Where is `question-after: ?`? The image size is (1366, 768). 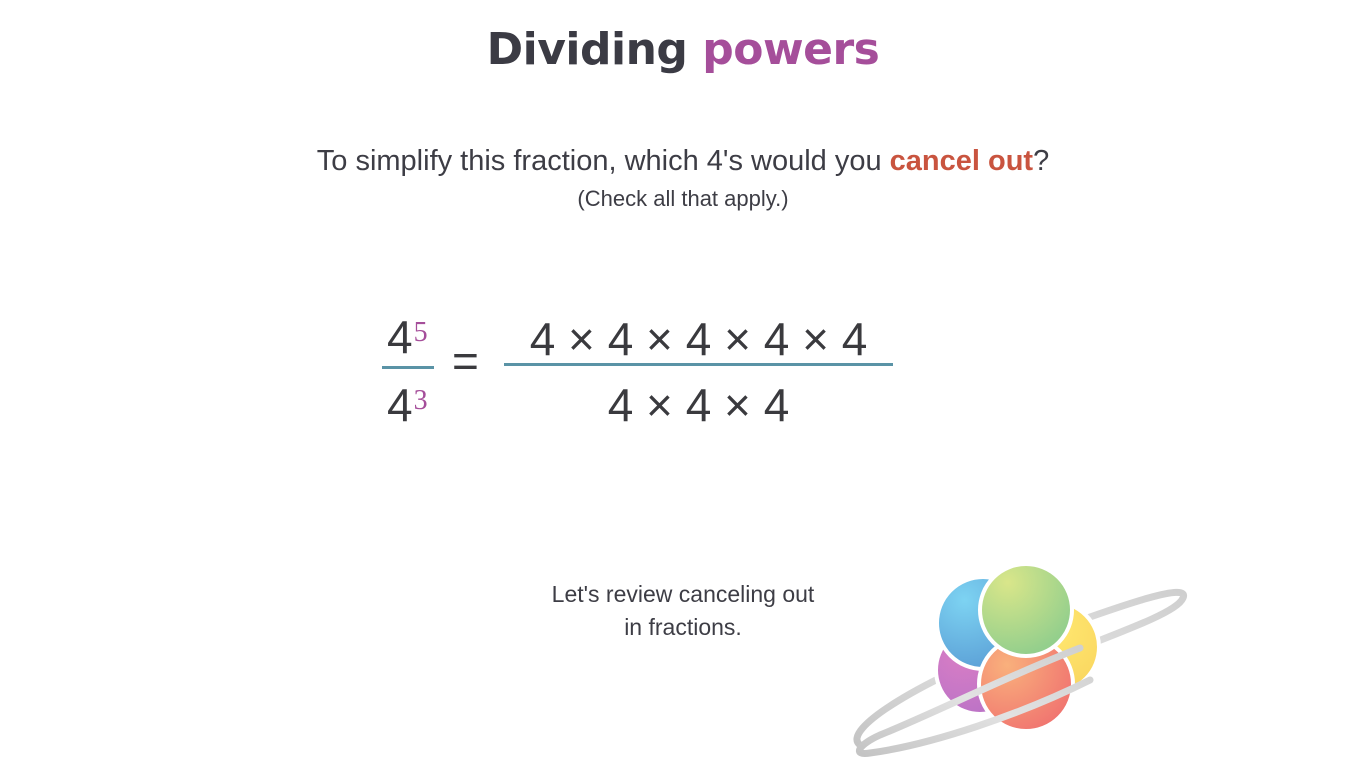
question-after: ? is located at coordinates (1041, 161).